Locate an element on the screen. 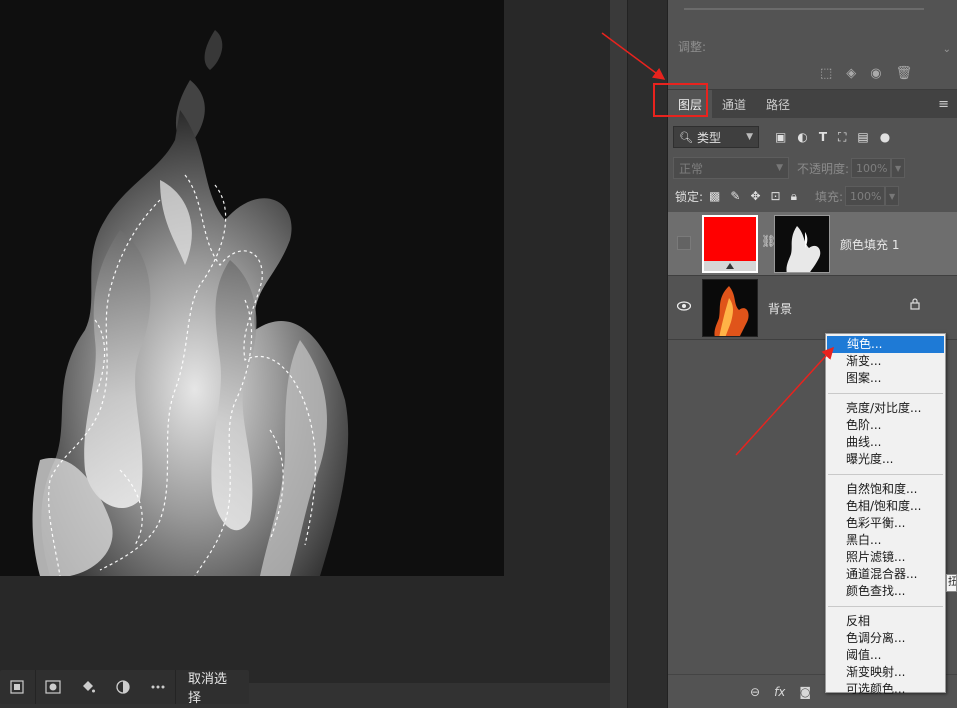 This screenshot has height=708, width=957. layer-name: 背景 is located at coordinates (780, 308).